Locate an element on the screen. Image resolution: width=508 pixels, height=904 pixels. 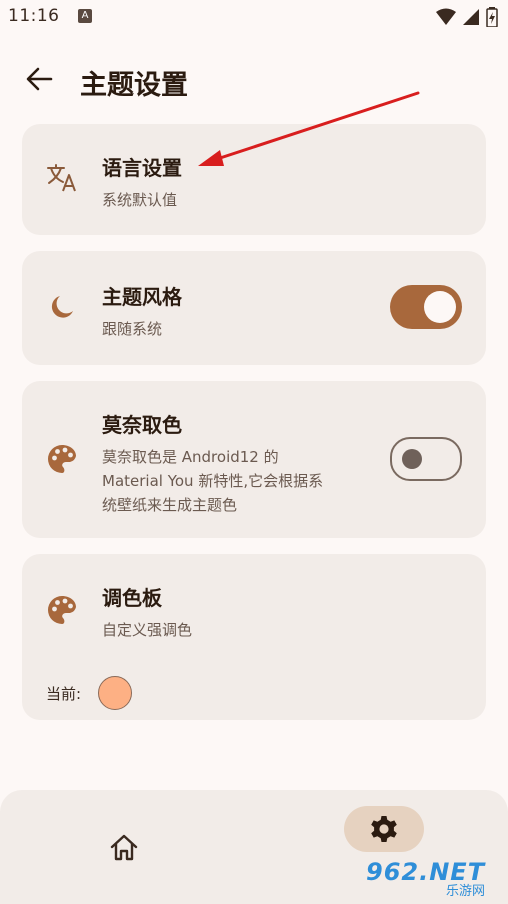
annotation-arrow is located at coordinates (309, 128).